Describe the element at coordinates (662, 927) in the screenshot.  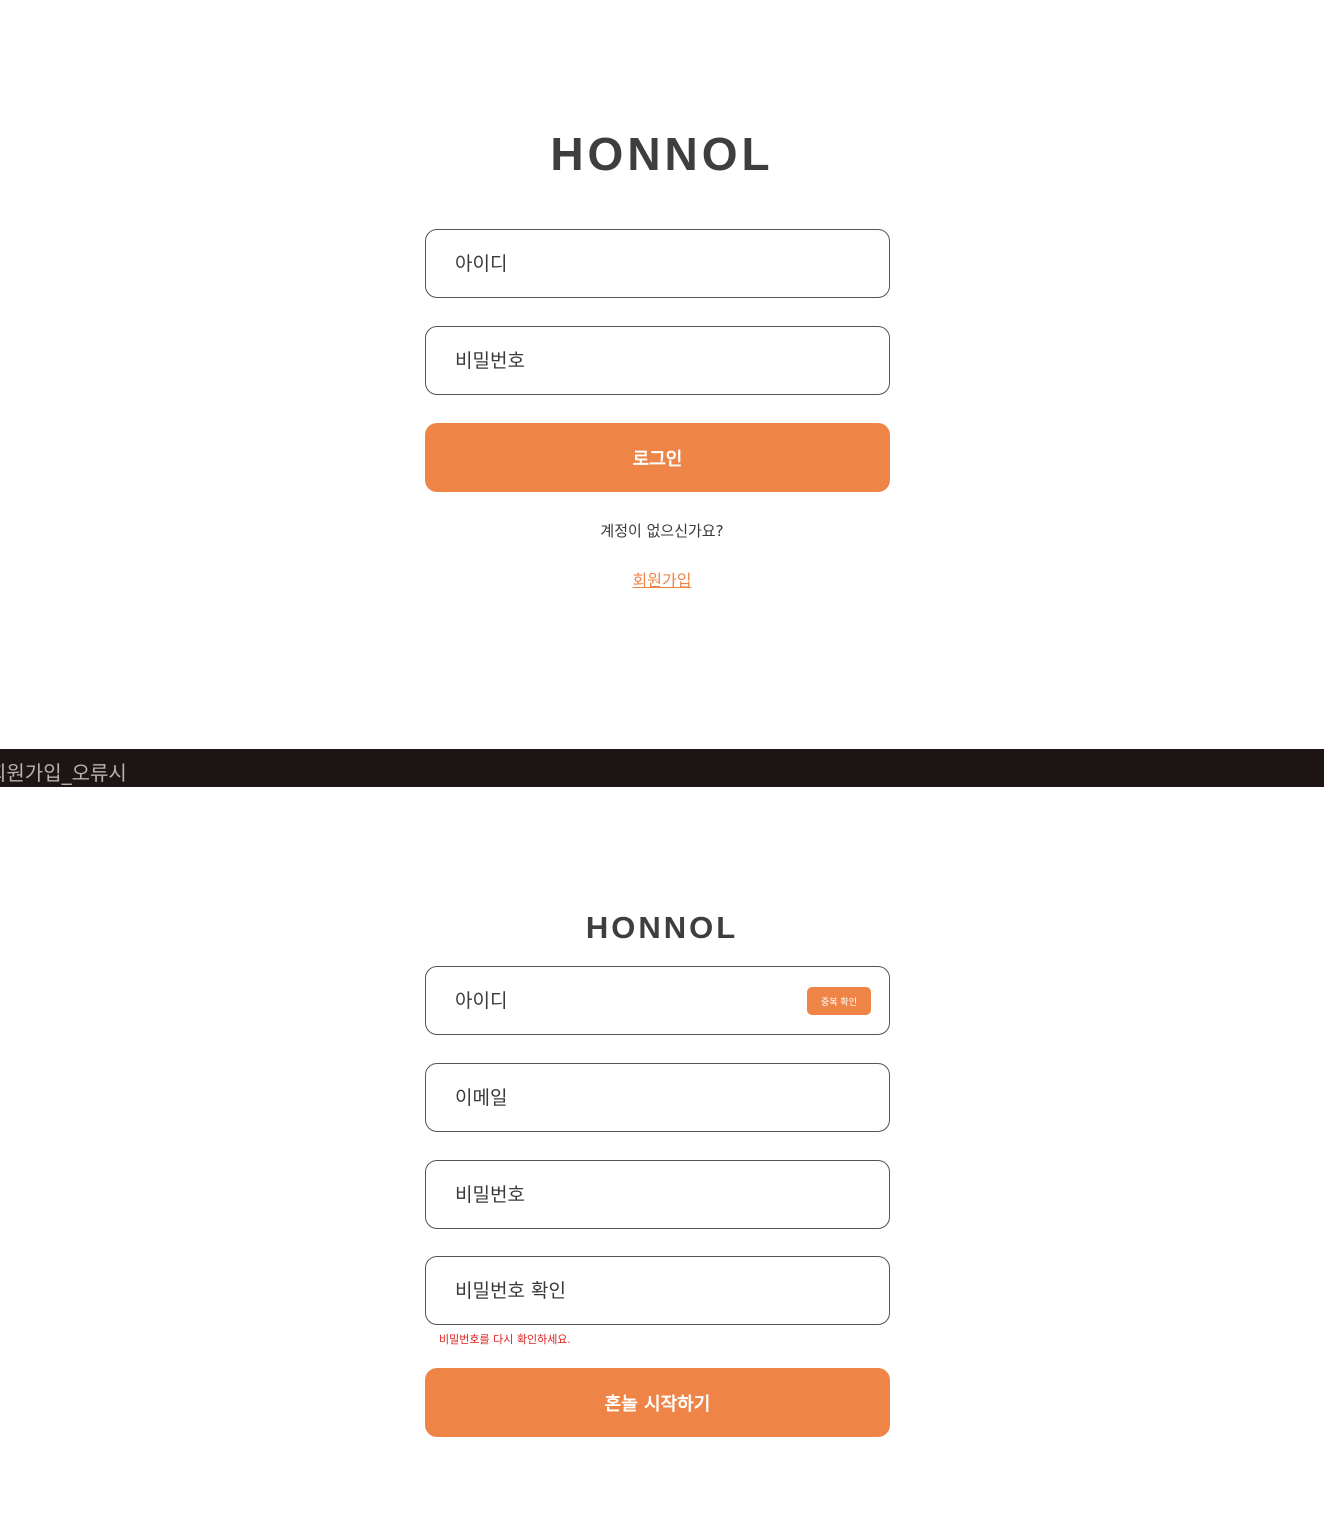
I see `signup-logo: HONNOL` at that location.